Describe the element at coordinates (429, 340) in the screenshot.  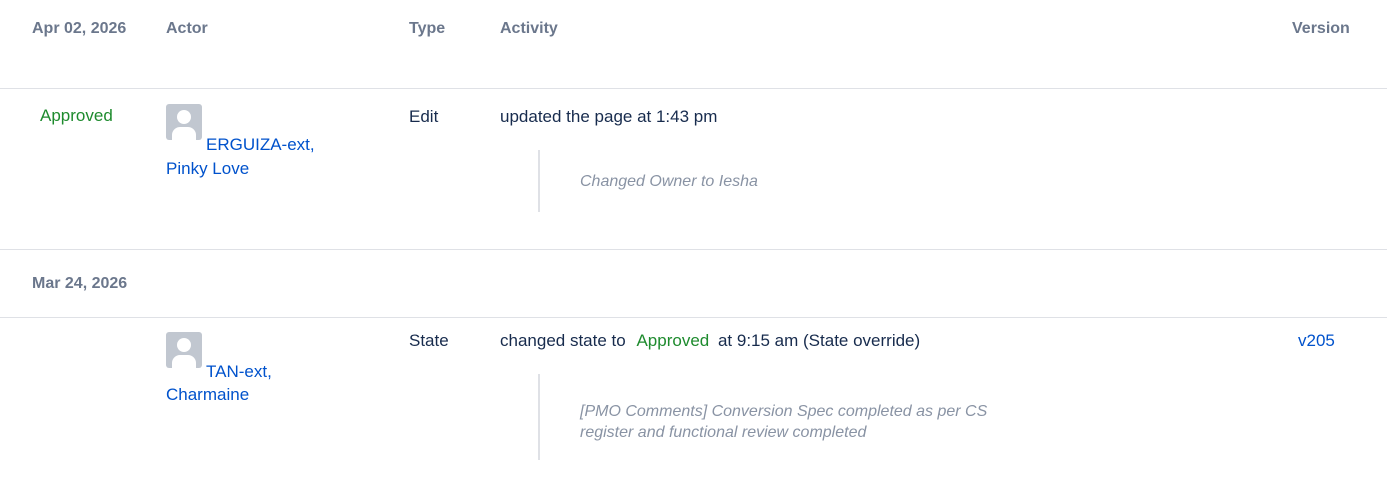
I see `activity-type: State` at that location.